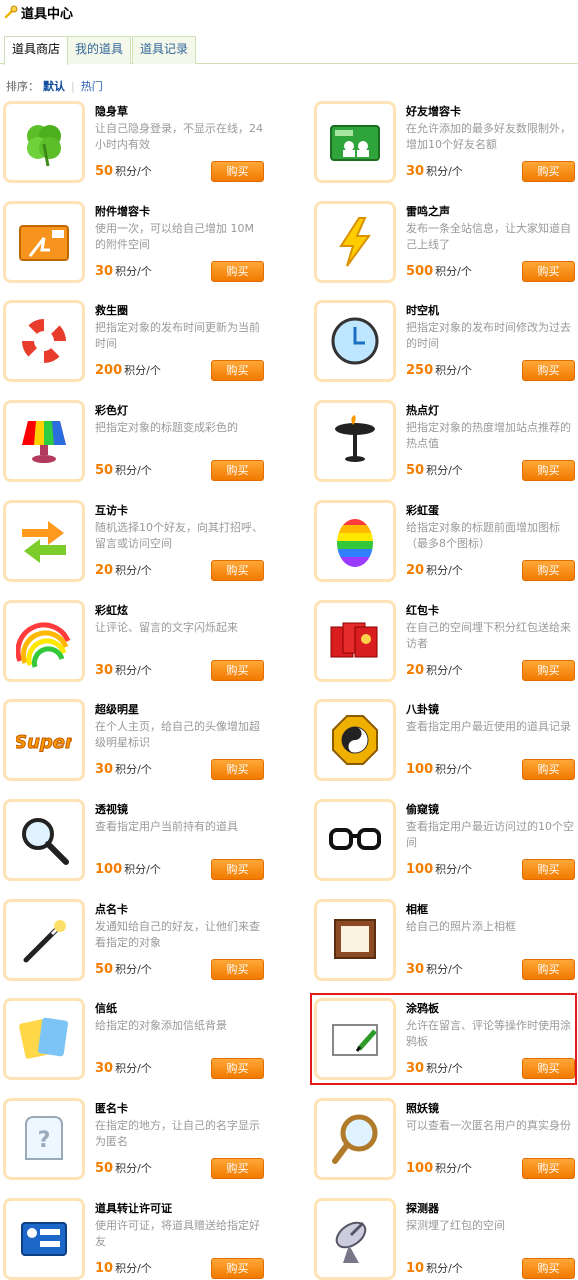 Image resolution: width=578 pixels, height=1280 pixels. Describe the element at coordinates (128, 370) in the screenshot. I see `item-price: 200 积分/个` at that location.